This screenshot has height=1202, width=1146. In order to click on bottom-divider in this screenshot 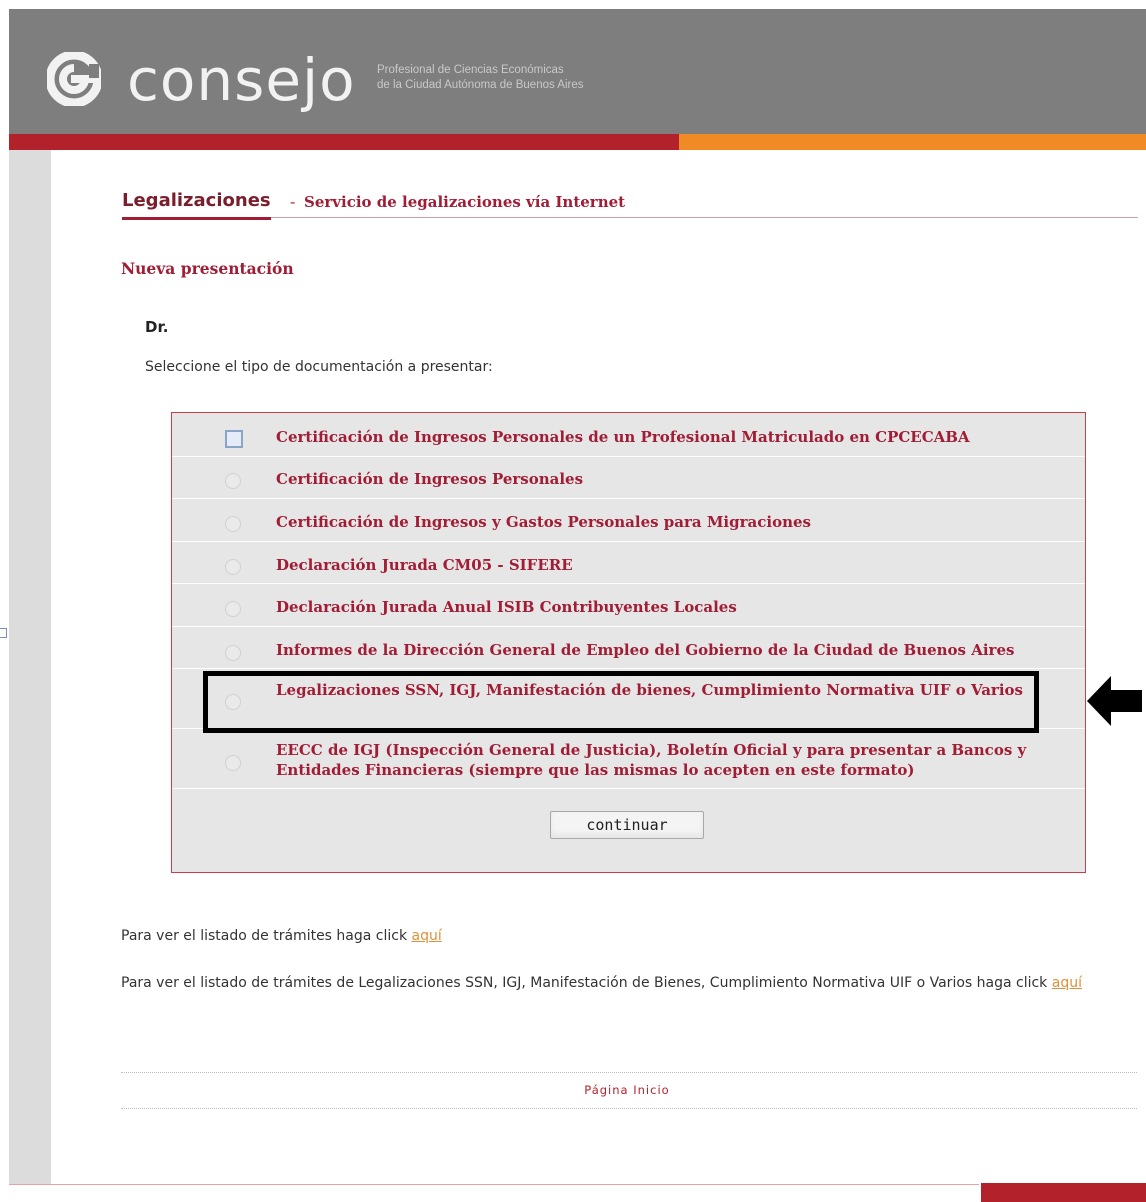, I will do `click(494, 1184)`.